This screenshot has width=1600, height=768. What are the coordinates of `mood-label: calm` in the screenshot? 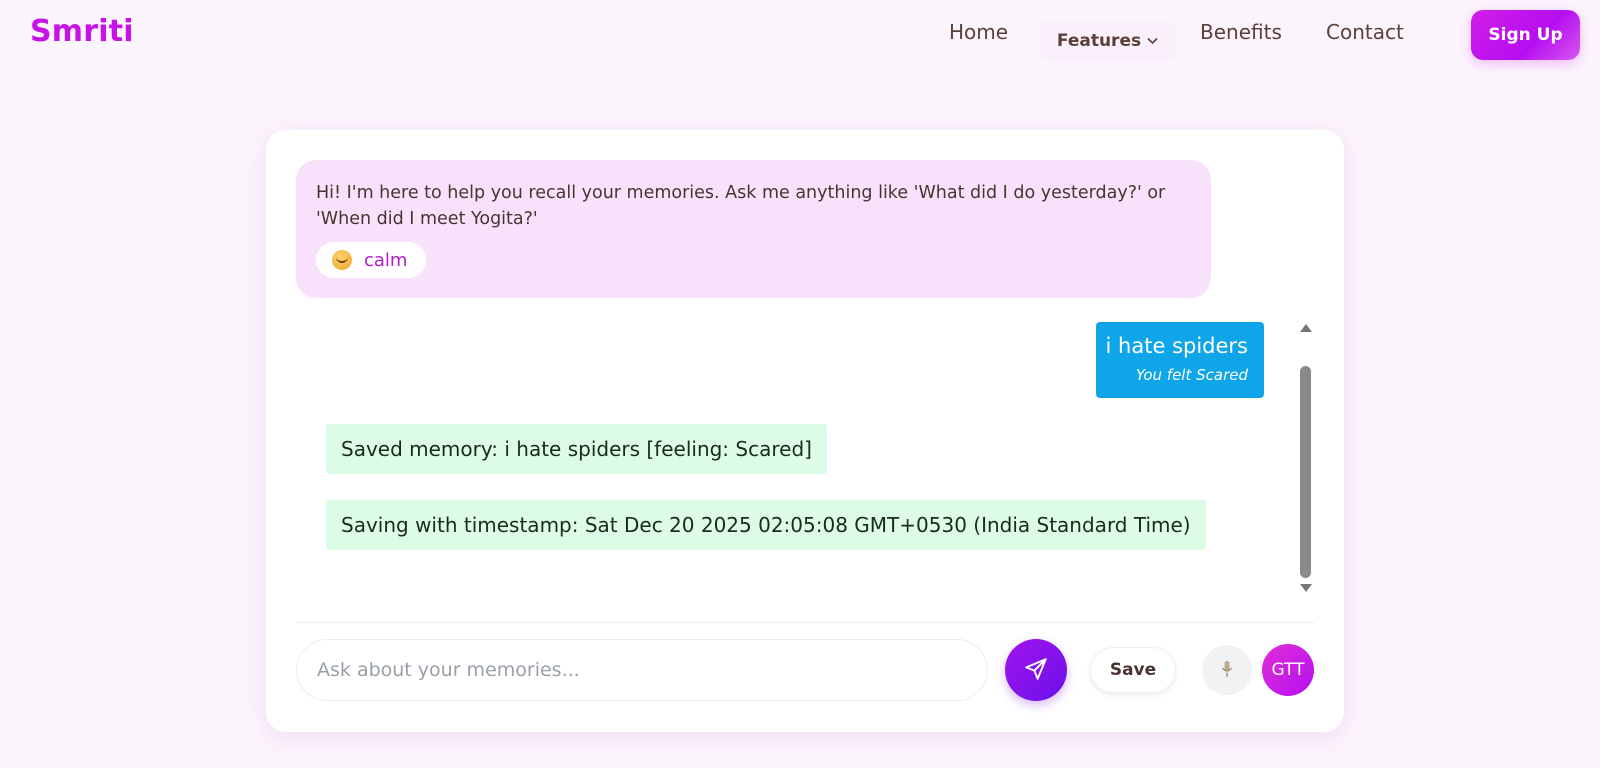 It's located at (386, 260).